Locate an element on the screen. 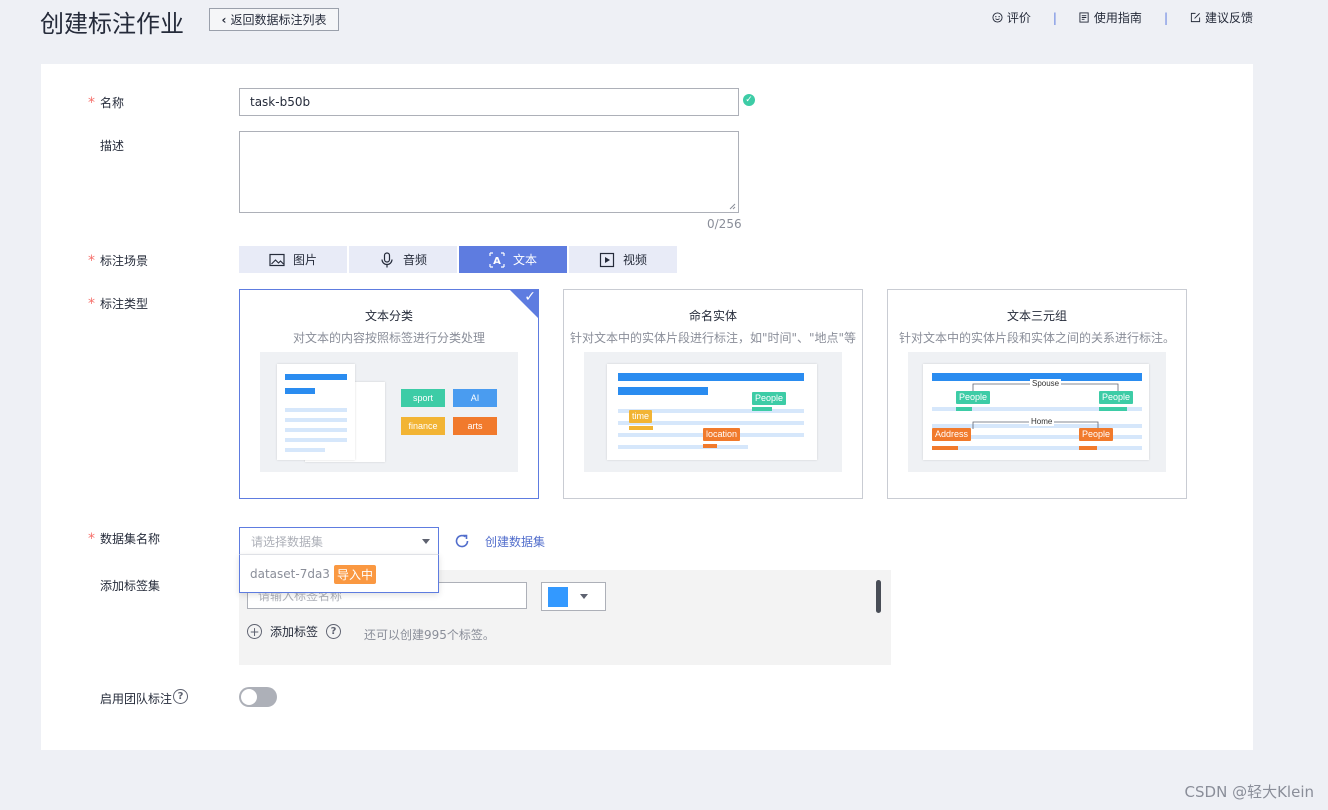 The width and height of the screenshot is (1328, 810). scene-option-label: 视频 is located at coordinates (634, 260).